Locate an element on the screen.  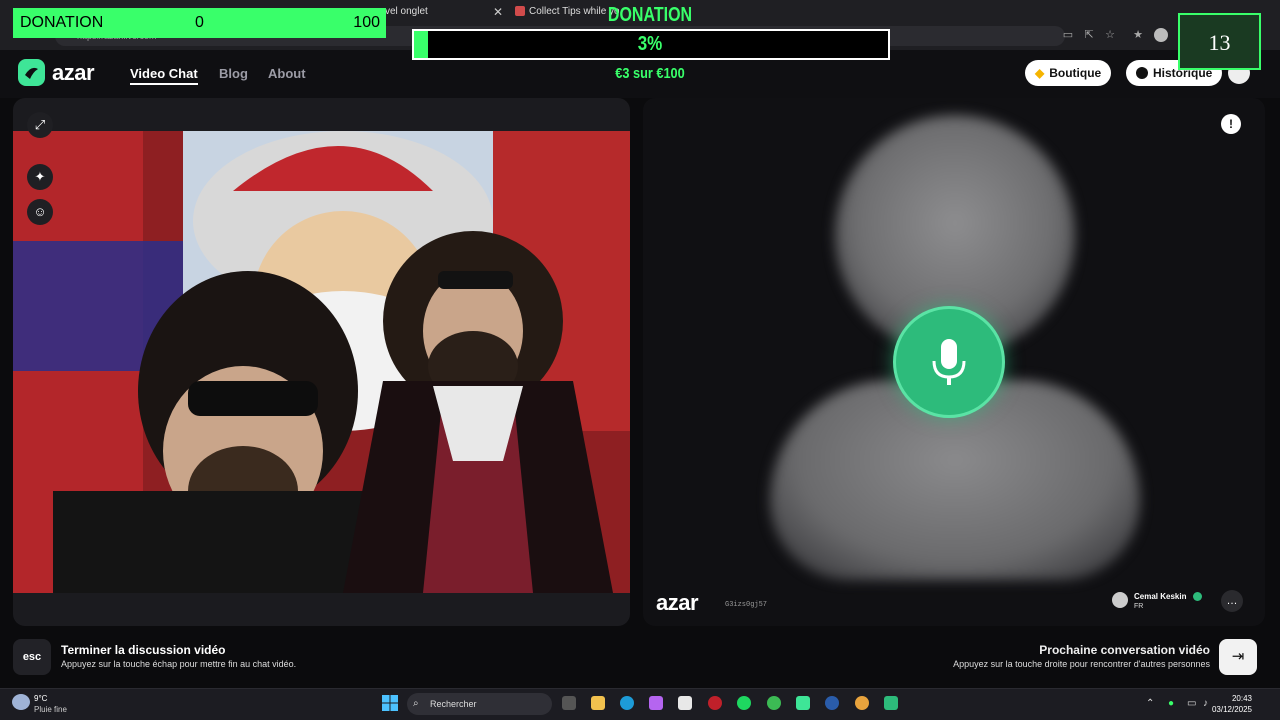
copilot-icon is located at coordinates (656, 703).